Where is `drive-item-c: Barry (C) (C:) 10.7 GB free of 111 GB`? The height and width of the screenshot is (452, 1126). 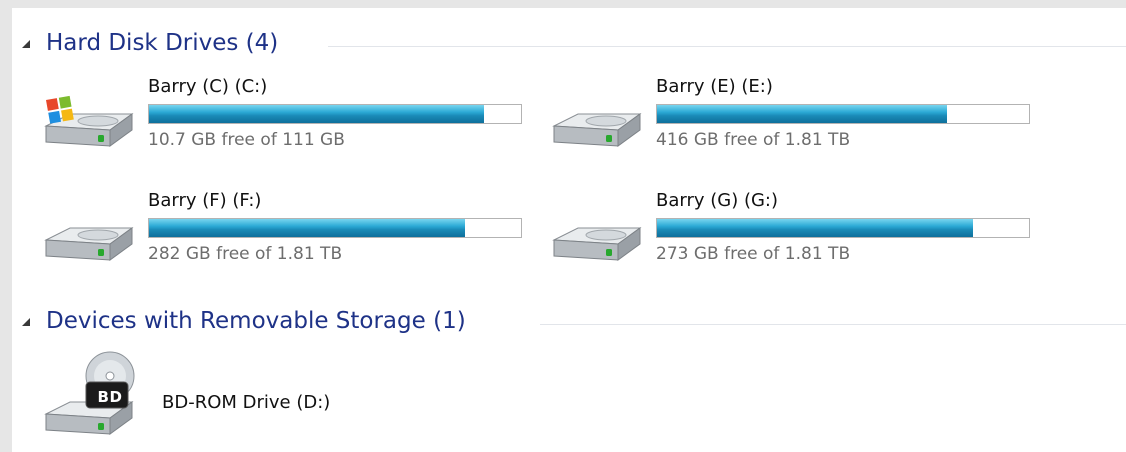 drive-item-c: Barry (C) (C:) 10.7 GB free of 111 GB is located at coordinates (285, 129).